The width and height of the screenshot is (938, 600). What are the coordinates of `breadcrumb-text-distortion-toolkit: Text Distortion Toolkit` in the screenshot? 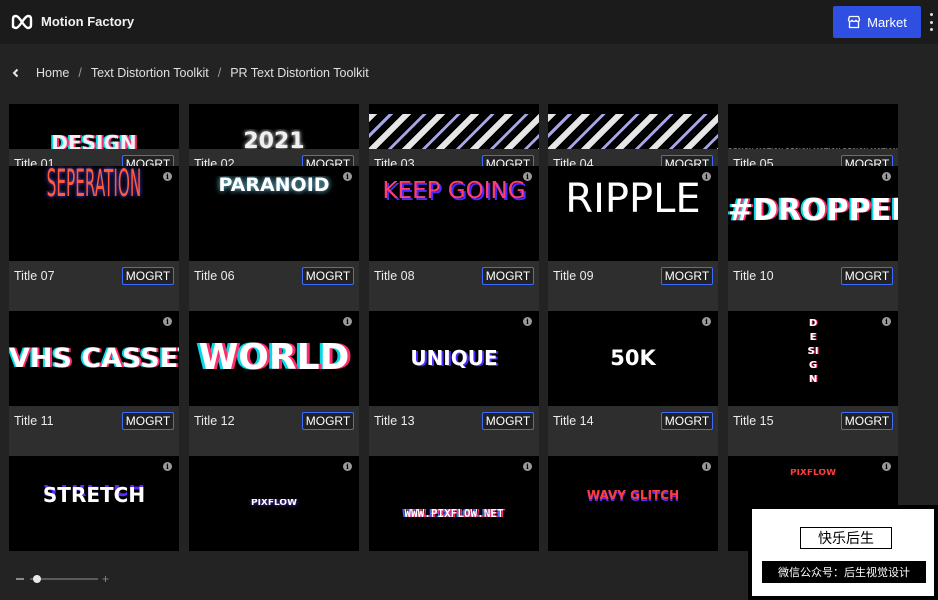 It's located at (150, 73).